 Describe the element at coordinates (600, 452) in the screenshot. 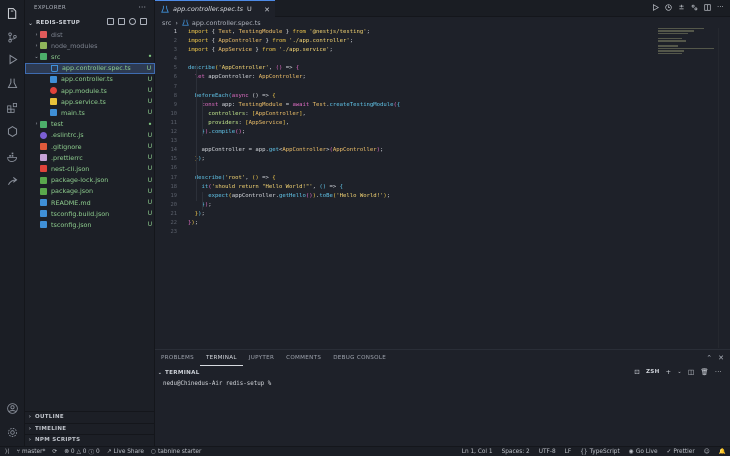

I see `language-mode: {} TypeScript` at that location.